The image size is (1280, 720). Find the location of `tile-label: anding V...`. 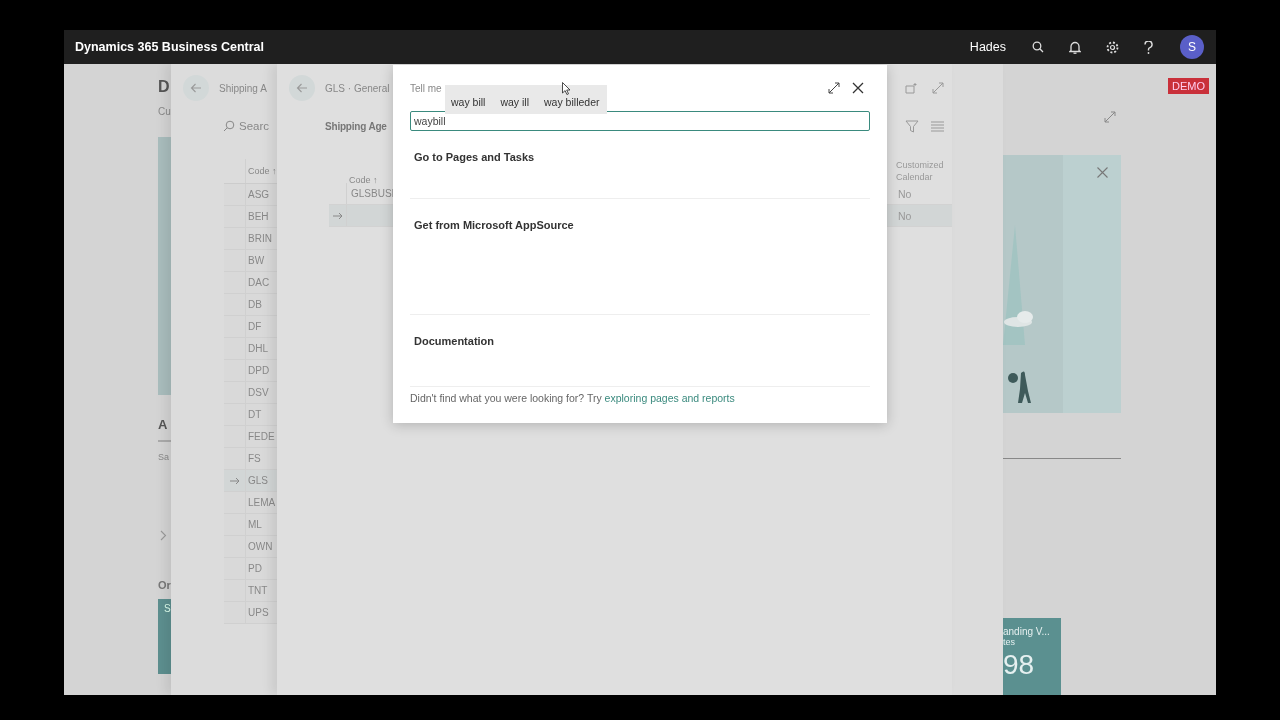

tile-label: anding V... is located at coordinates (1027, 631).